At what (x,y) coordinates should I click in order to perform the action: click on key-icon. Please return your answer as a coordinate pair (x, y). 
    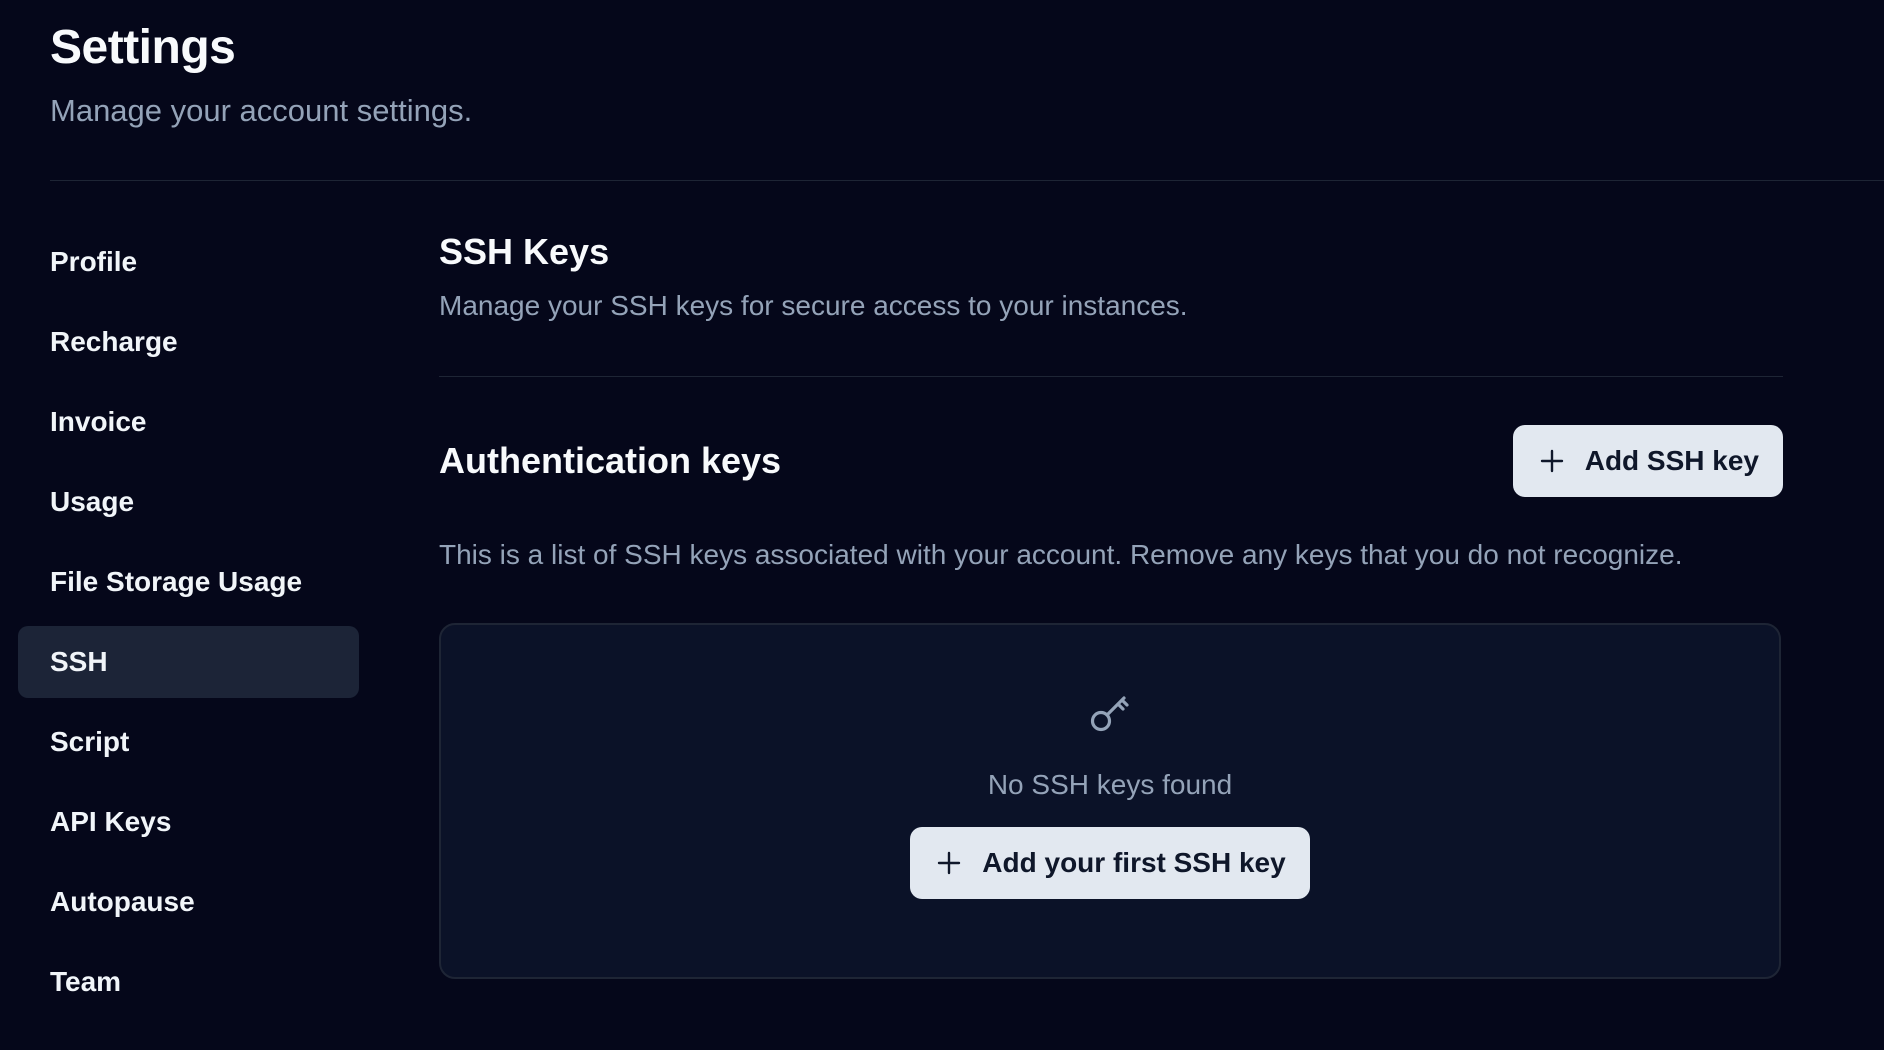
    Looking at the image, I should click on (1110, 713).